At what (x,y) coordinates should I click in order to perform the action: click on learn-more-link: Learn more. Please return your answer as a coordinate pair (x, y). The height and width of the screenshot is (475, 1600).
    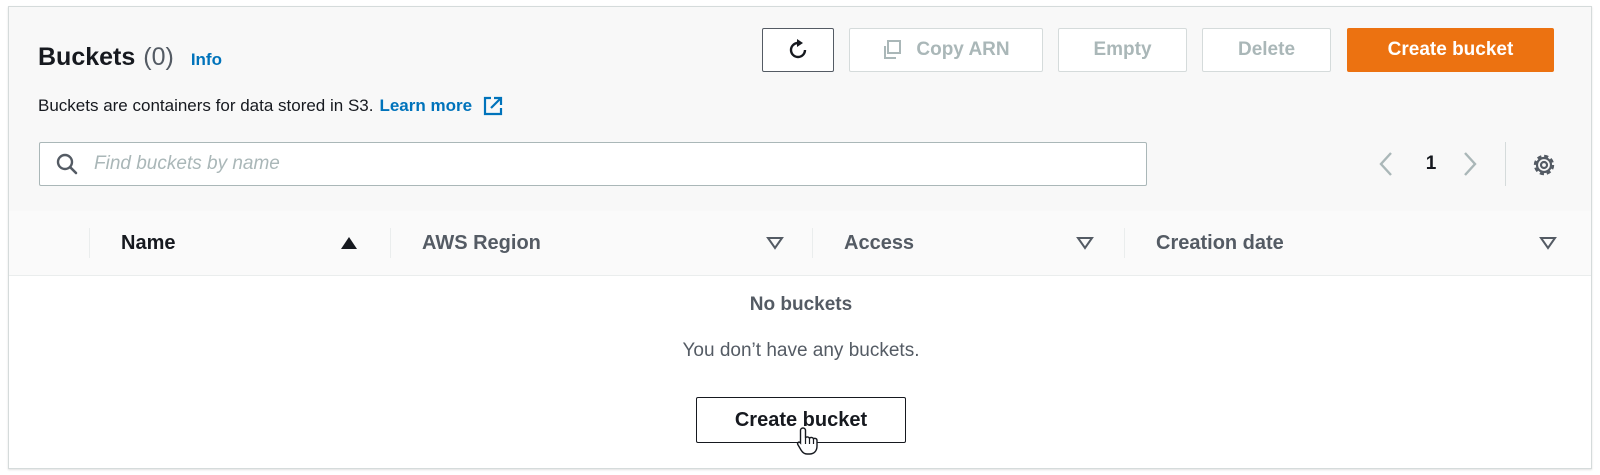
    Looking at the image, I should click on (441, 106).